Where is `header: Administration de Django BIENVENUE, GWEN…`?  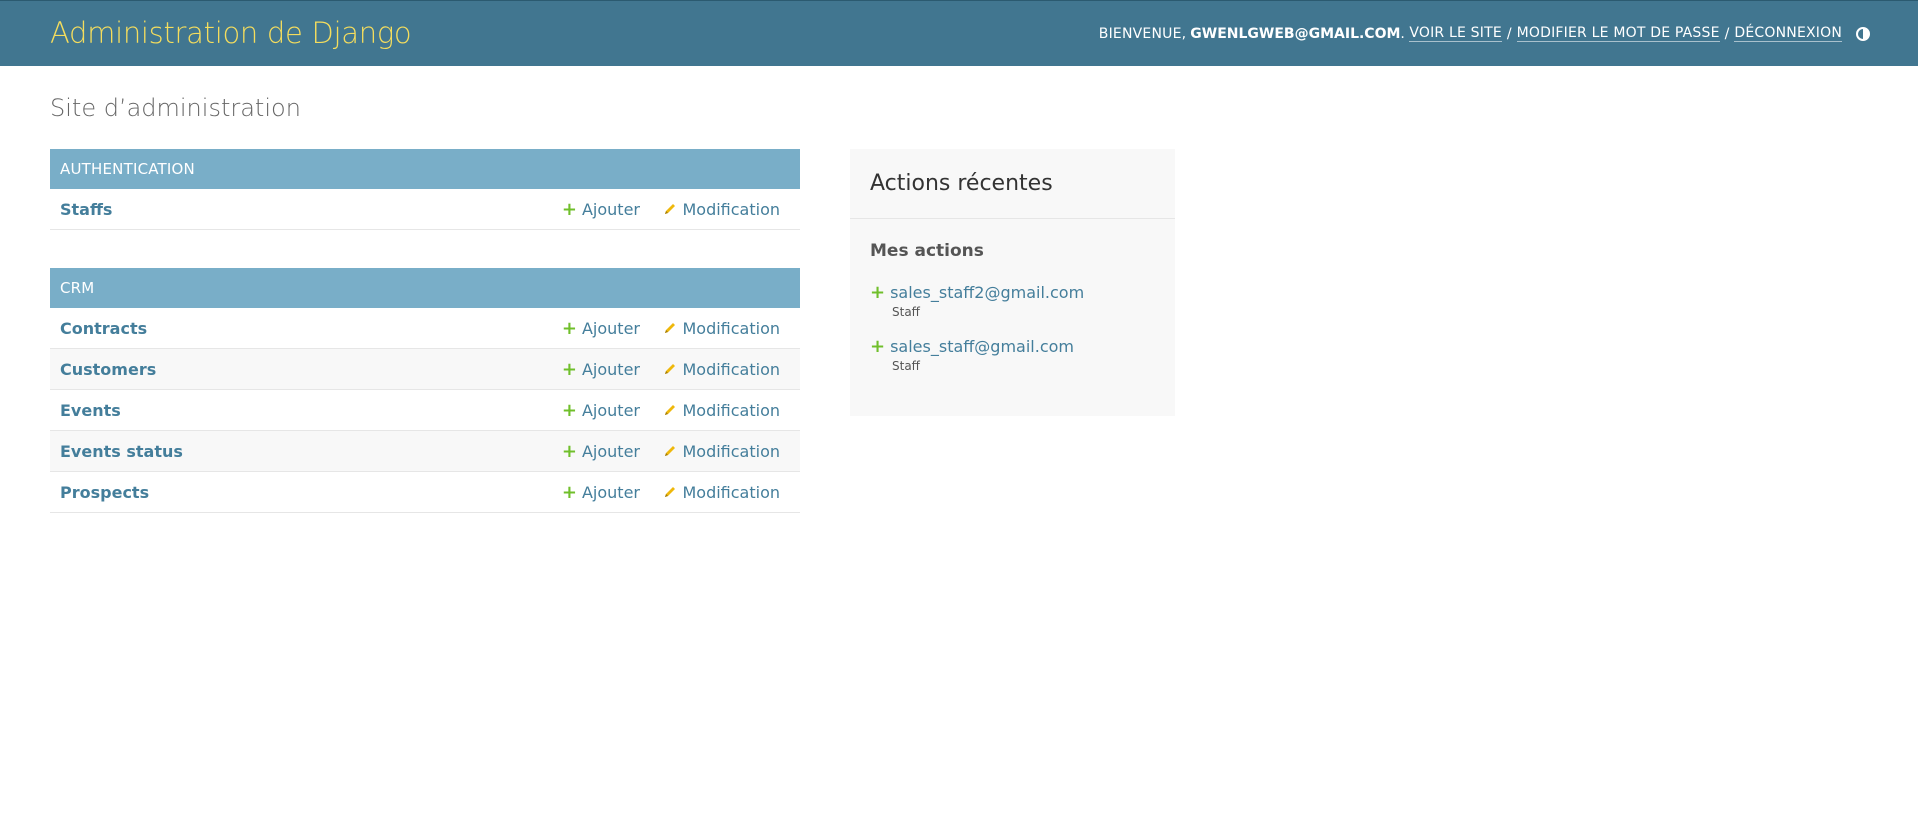 header: Administration de Django BIENVENUE, GWEN… is located at coordinates (959, 33).